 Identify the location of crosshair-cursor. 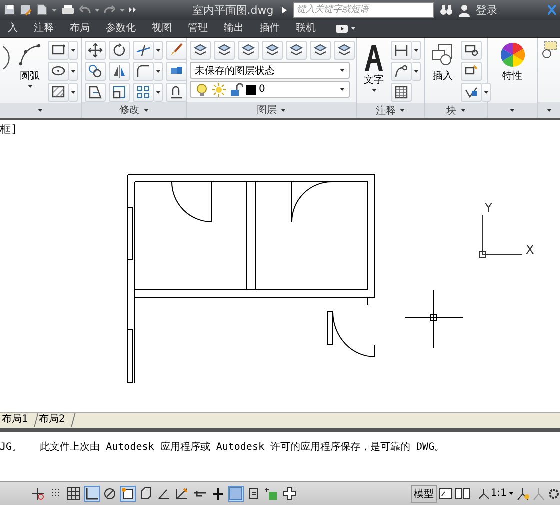
(434, 319).